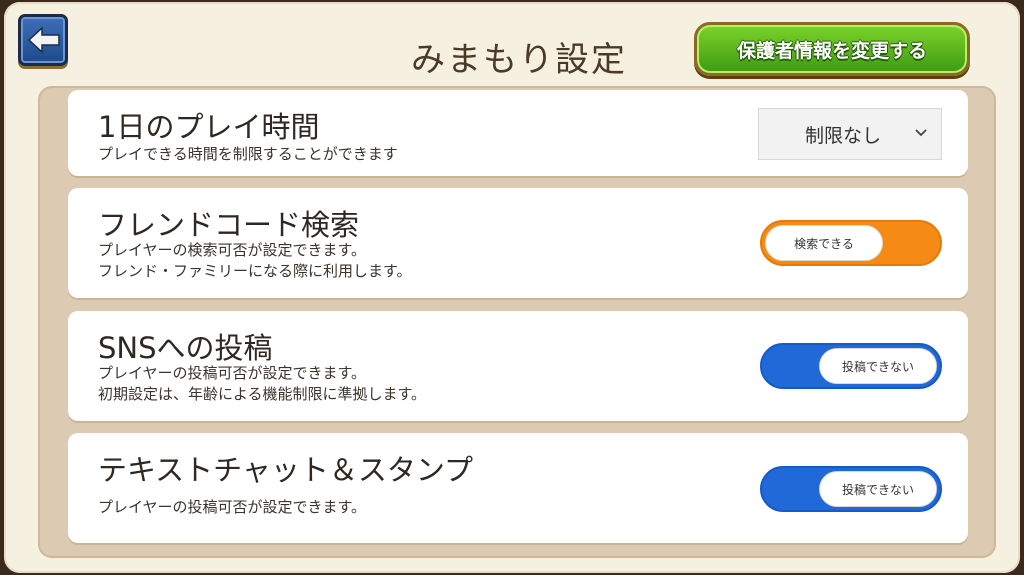  What do you see at coordinates (255, 260) in the screenshot?
I see `setting-description: プレイヤーの検索可否が設定できます。 フレンド・ファミリーになる際に利用します。` at bounding box center [255, 260].